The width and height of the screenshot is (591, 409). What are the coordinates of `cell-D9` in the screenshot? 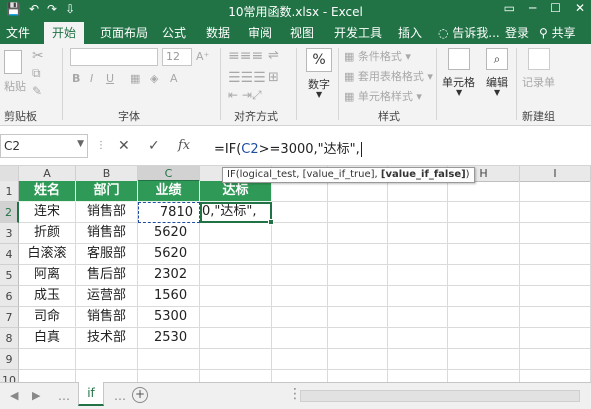 It's located at (236, 359).